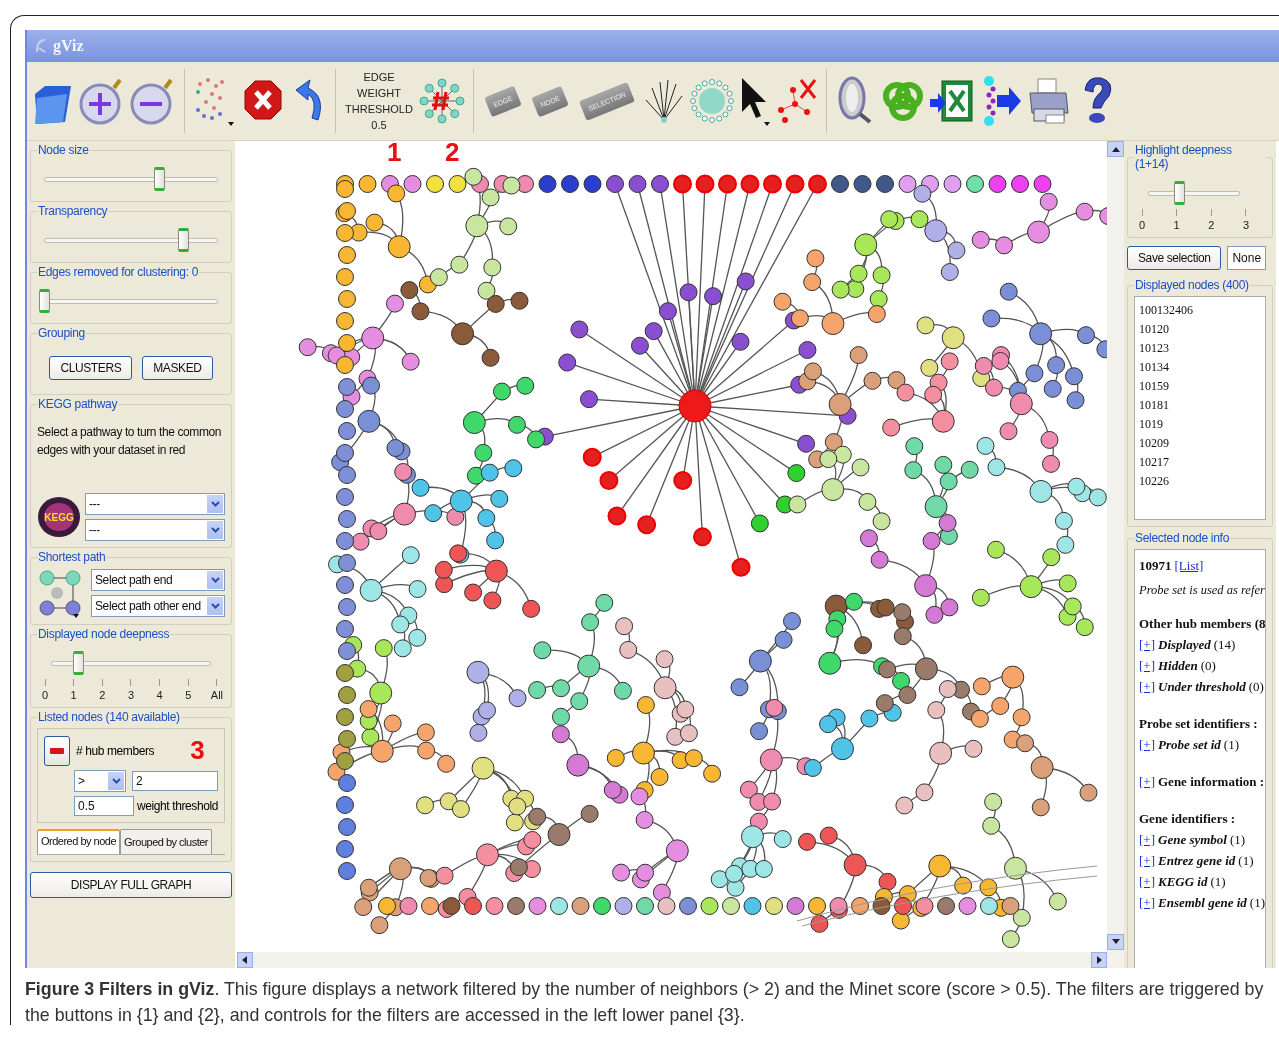 This screenshot has width=1279, height=1039. Describe the element at coordinates (131, 885) in the screenshot. I see `display-full-graph-button: DISPLAY FULL GRAPH` at that location.